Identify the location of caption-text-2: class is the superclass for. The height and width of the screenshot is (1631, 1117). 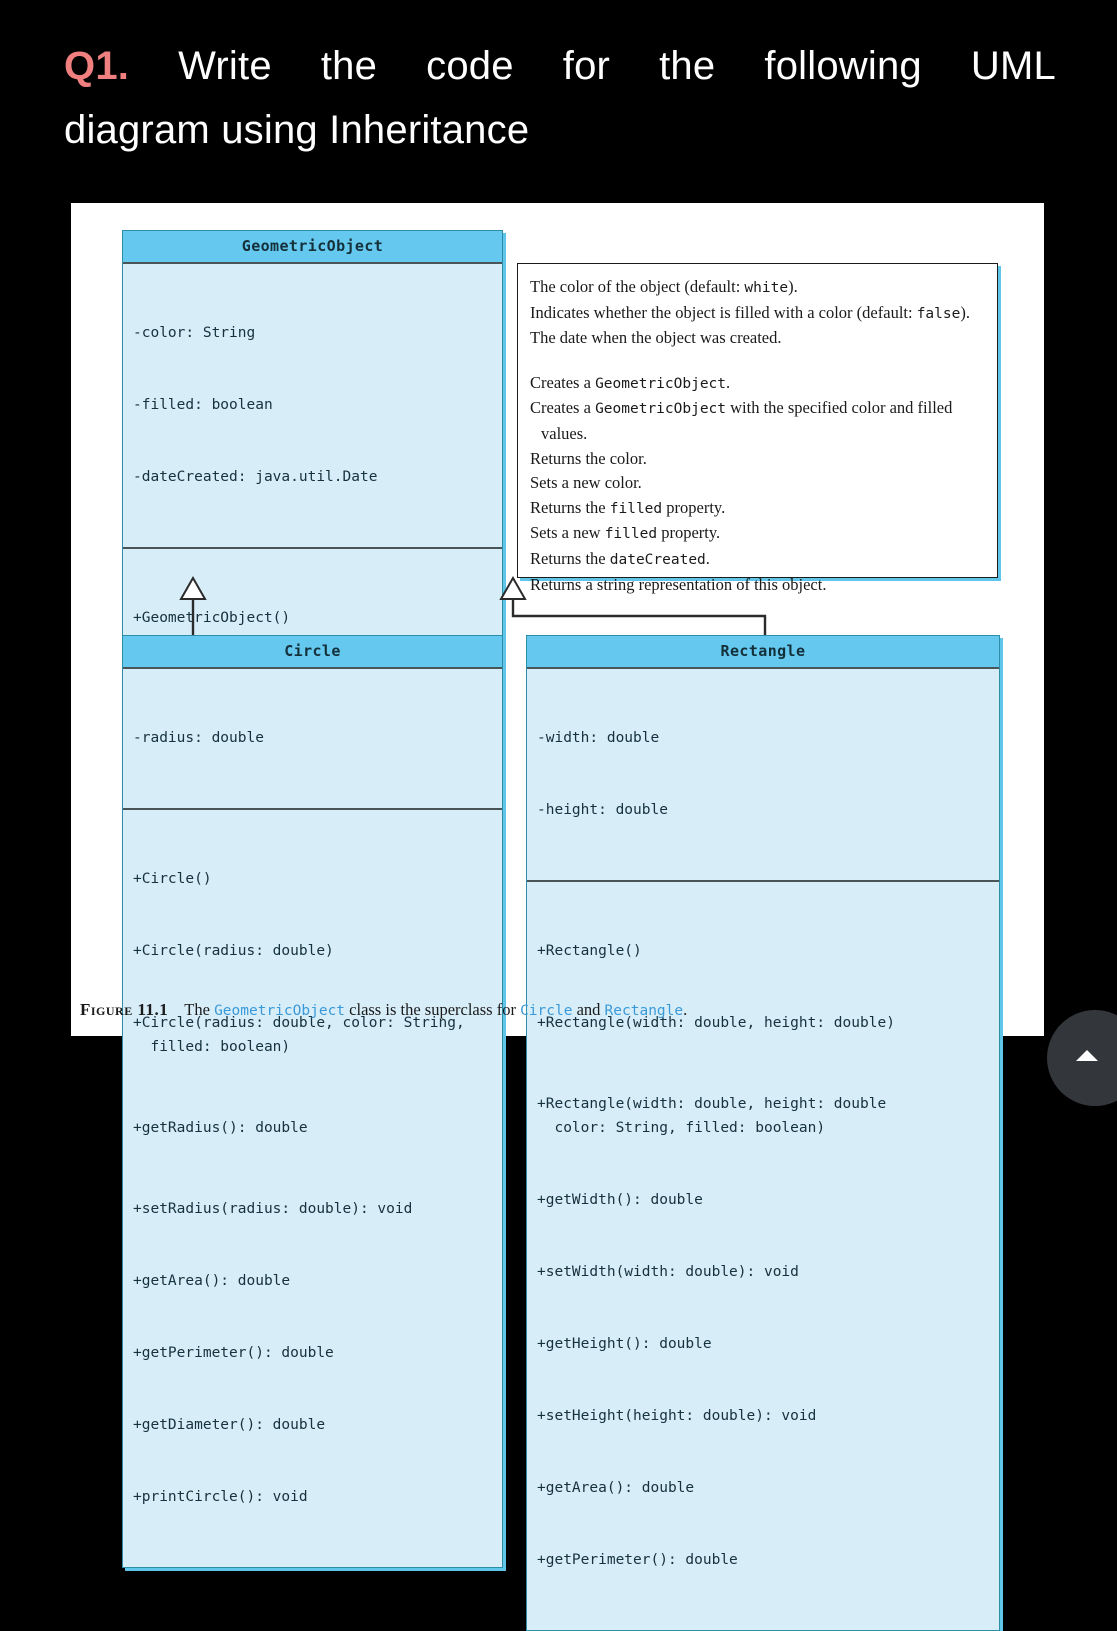
(432, 1009).